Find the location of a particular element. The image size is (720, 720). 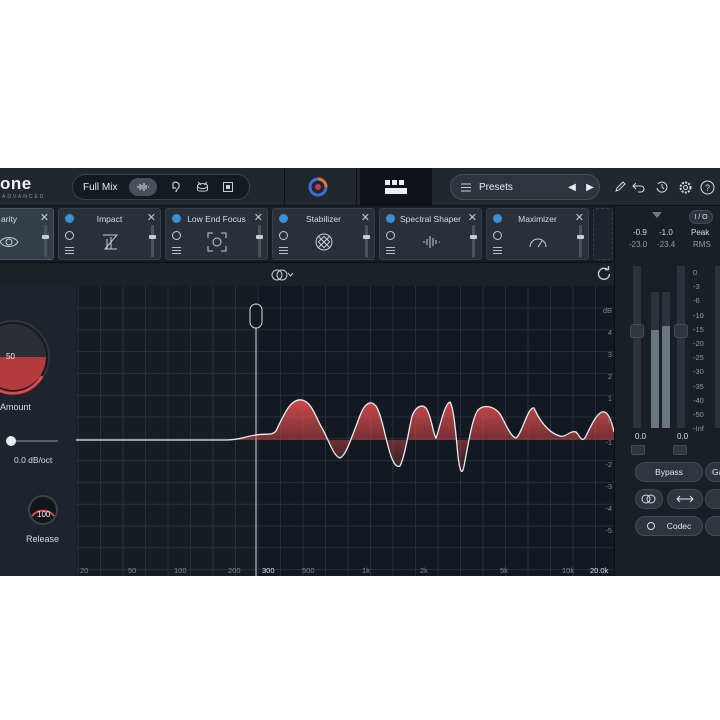

collapse-arrow-icon is located at coordinates (657, 215).